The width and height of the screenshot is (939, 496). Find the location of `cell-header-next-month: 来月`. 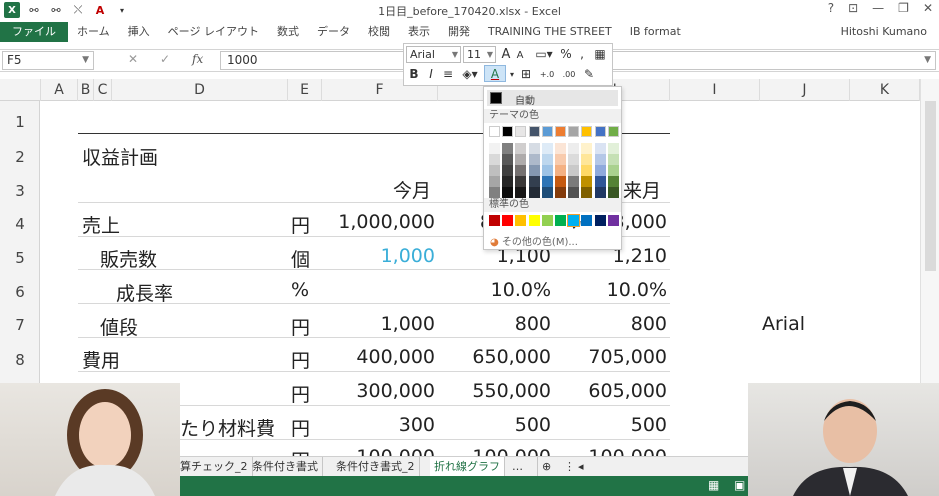

cell-header-next-month: 来月 is located at coordinates (642, 189).